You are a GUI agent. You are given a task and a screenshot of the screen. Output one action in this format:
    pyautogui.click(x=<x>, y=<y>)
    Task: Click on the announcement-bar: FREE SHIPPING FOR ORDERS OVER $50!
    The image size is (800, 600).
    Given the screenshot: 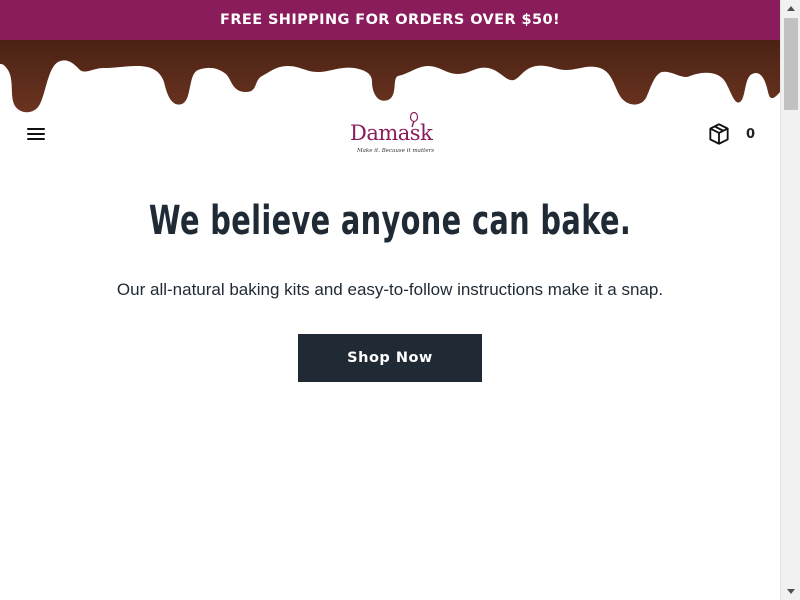 What is the action you would take?
    pyautogui.click(x=390, y=20)
    